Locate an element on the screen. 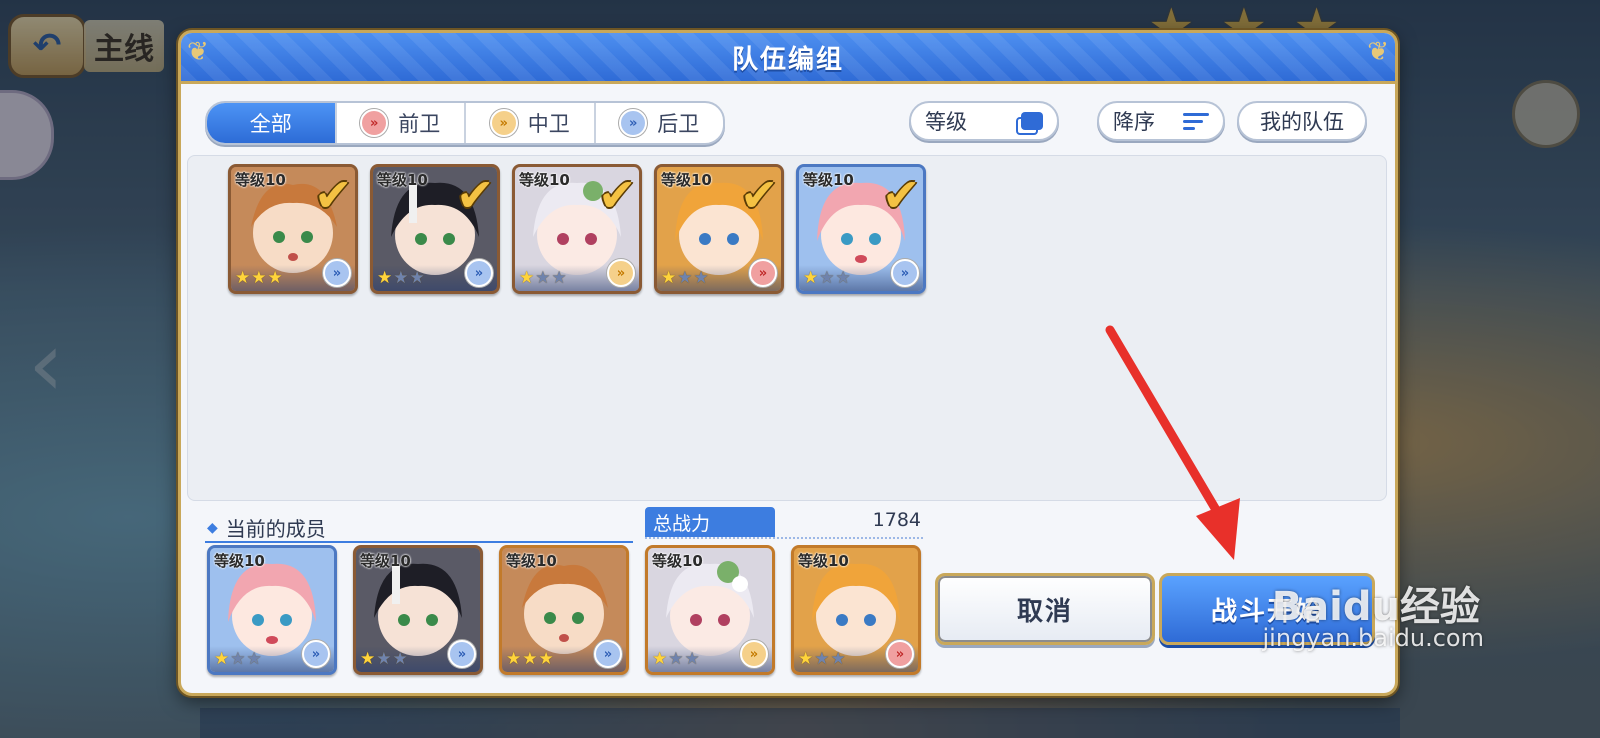  current-members-heading: ◆ 当前的成员 is located at coordinates (266, 527).